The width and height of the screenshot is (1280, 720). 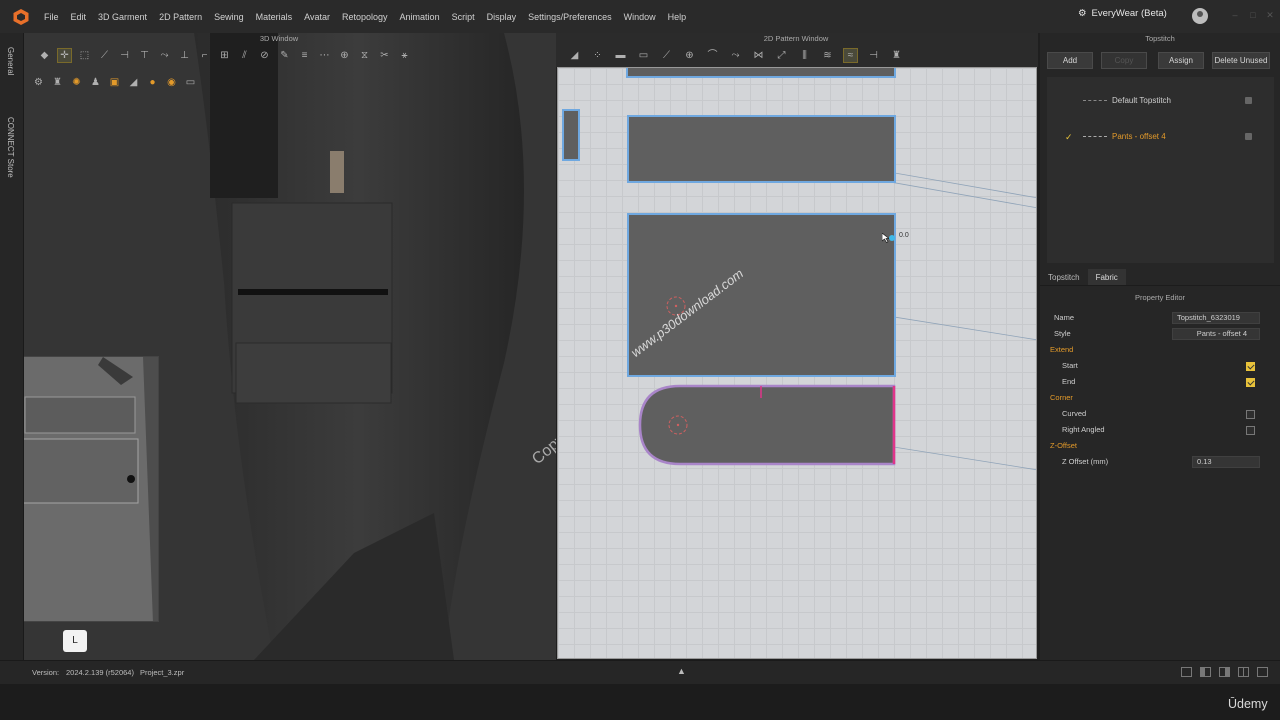 What do you see at coordinates (180, 17) in the screenshot?
I see `menu-item-2d-pattern: 2D Pattern` at bounding box center [180, 17].